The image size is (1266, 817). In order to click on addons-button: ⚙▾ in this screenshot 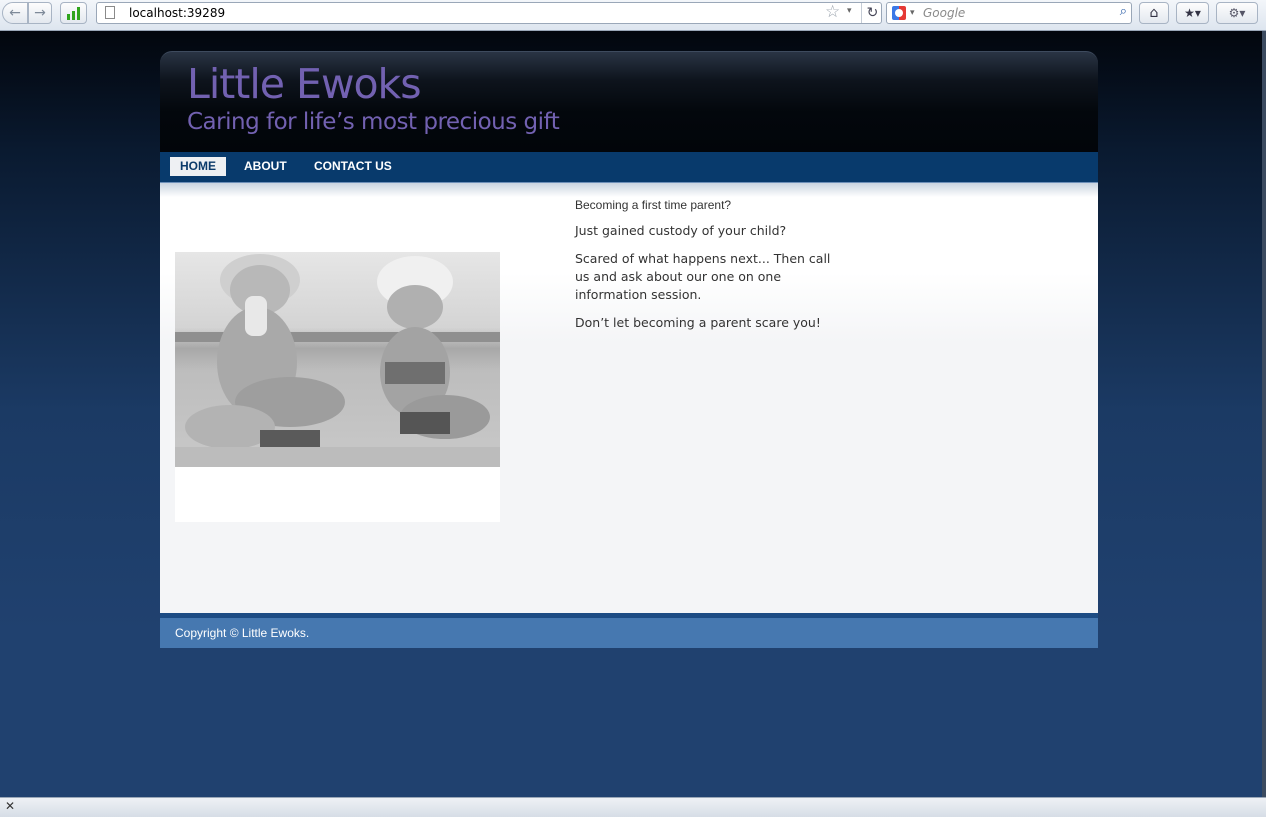, I will do `click(1237, 13)`.